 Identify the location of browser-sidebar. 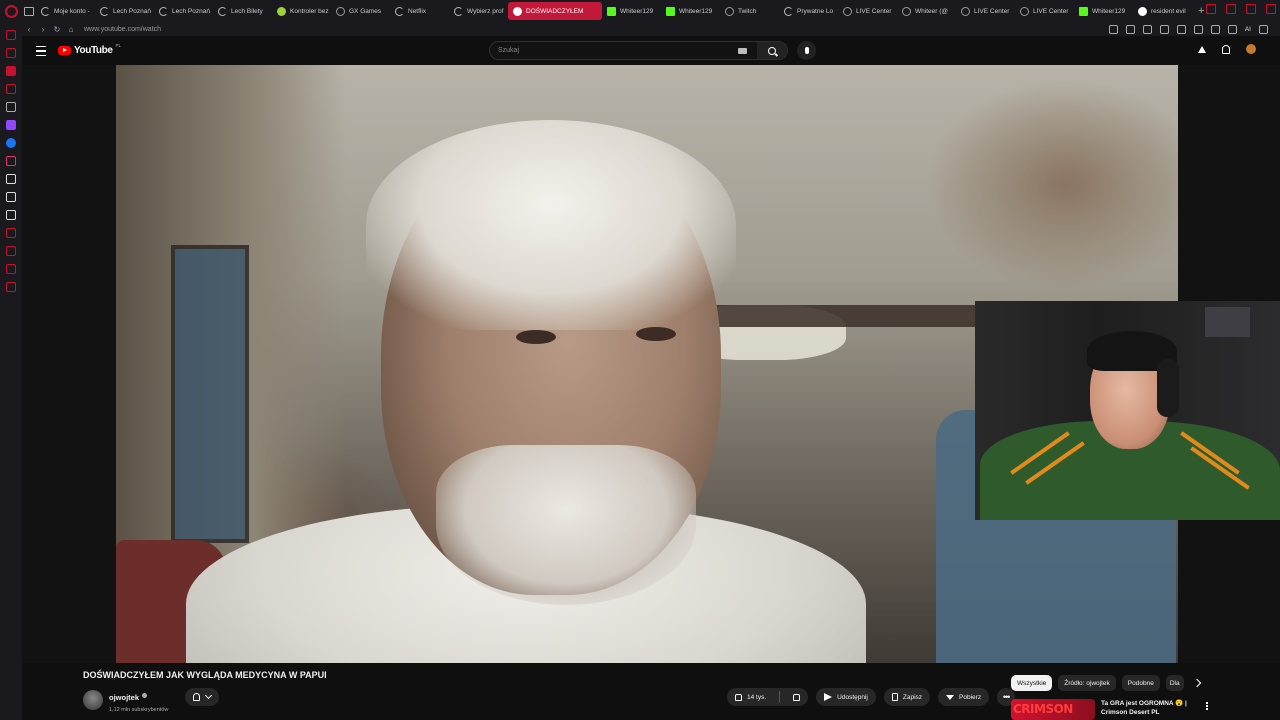
(11, 371).